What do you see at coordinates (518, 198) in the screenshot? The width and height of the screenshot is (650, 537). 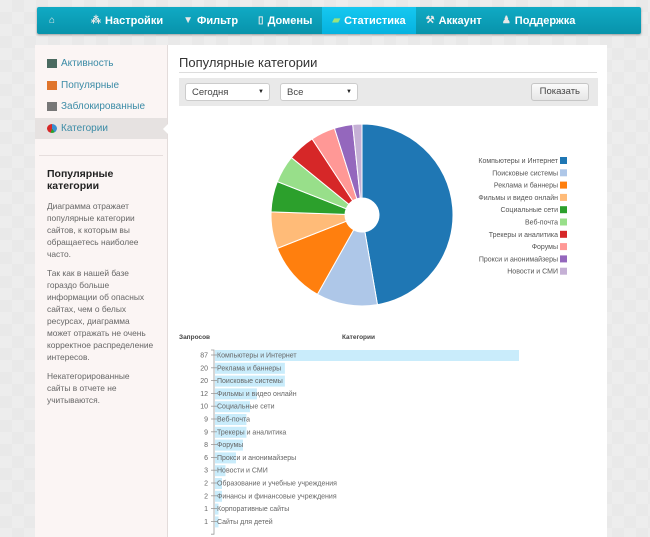 I see `legend-label: Фильмы и видео онлайн` at bounding box center [518, 198].